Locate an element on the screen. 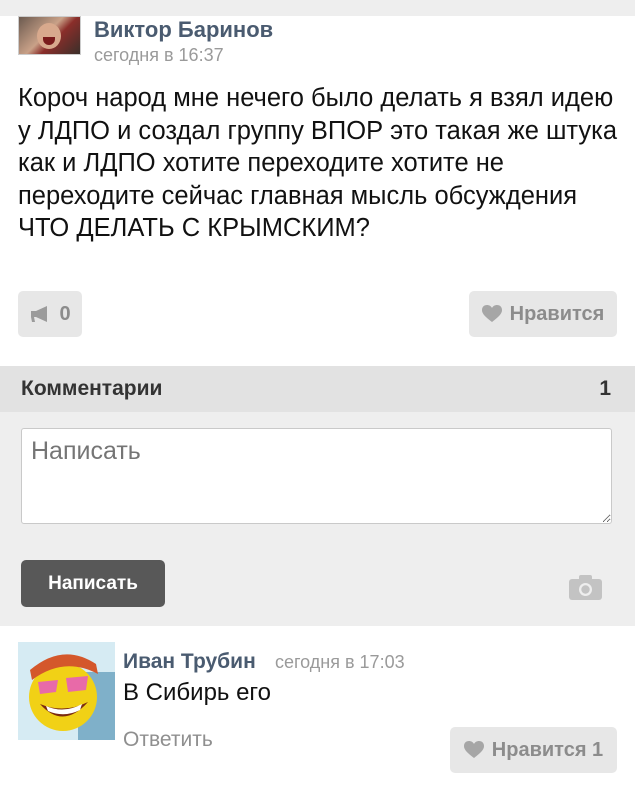 This screenshot has width=635, height=807. commenter-avatar-image is located at coordinates (66, 691).